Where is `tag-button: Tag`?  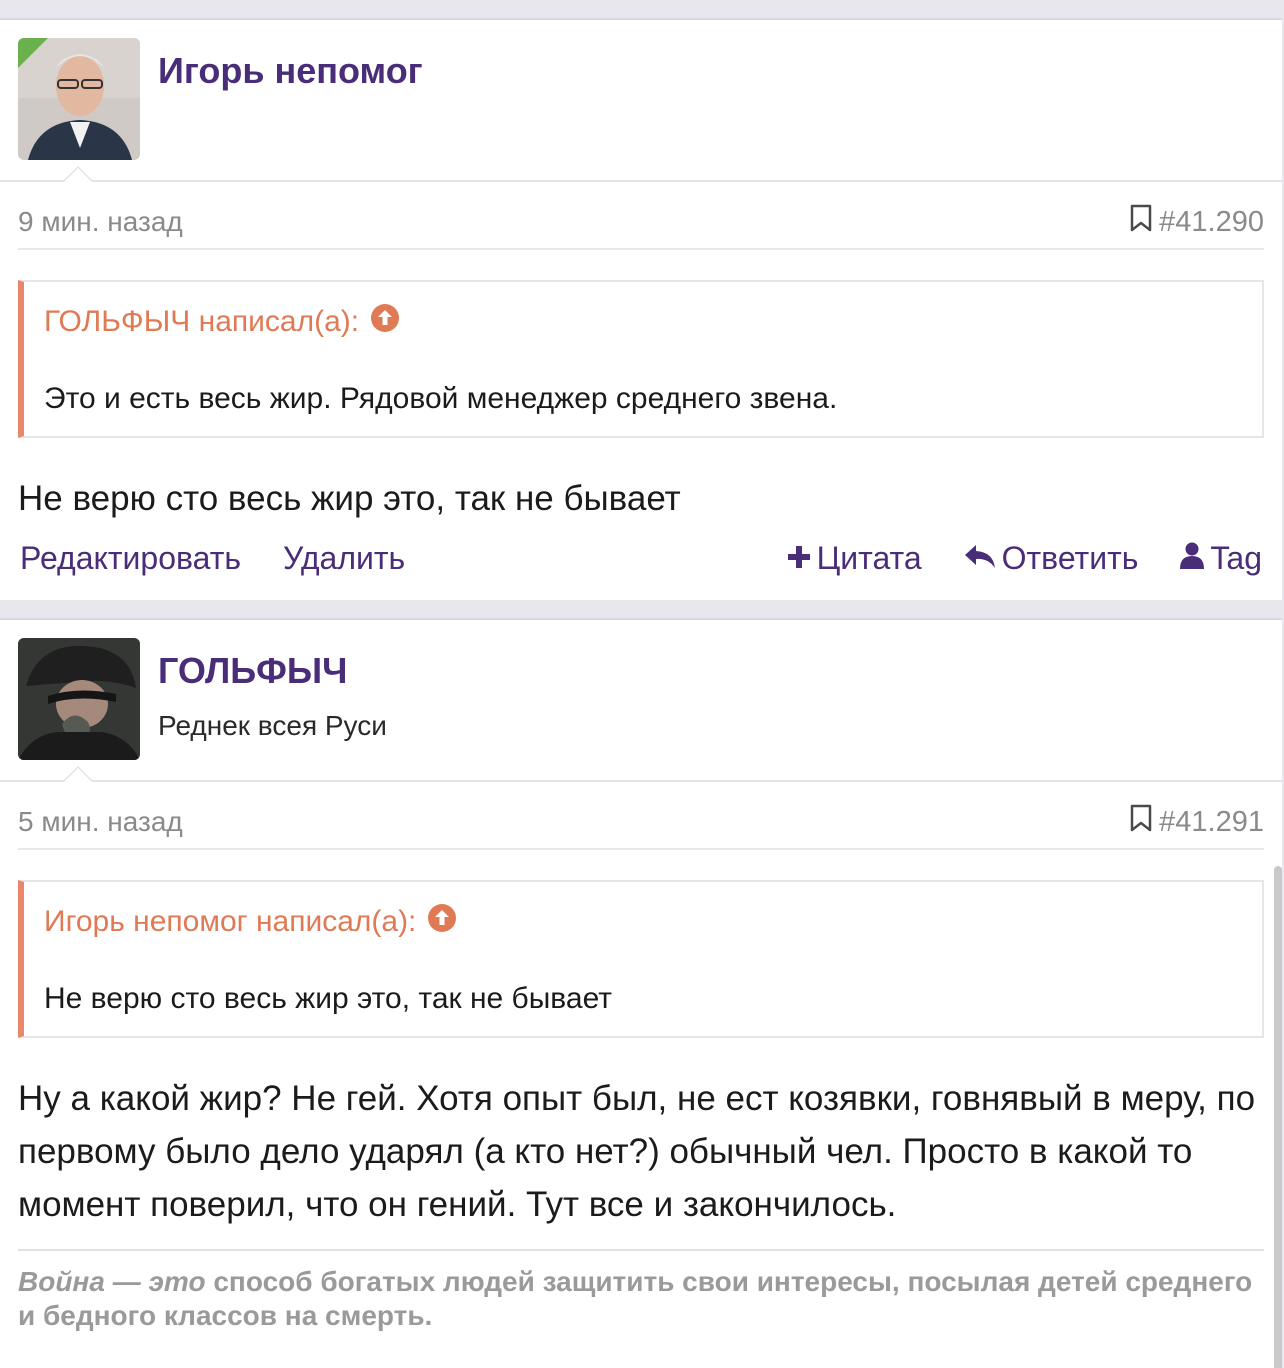
tag-button: Tag is located at coordinates (1221, 558).